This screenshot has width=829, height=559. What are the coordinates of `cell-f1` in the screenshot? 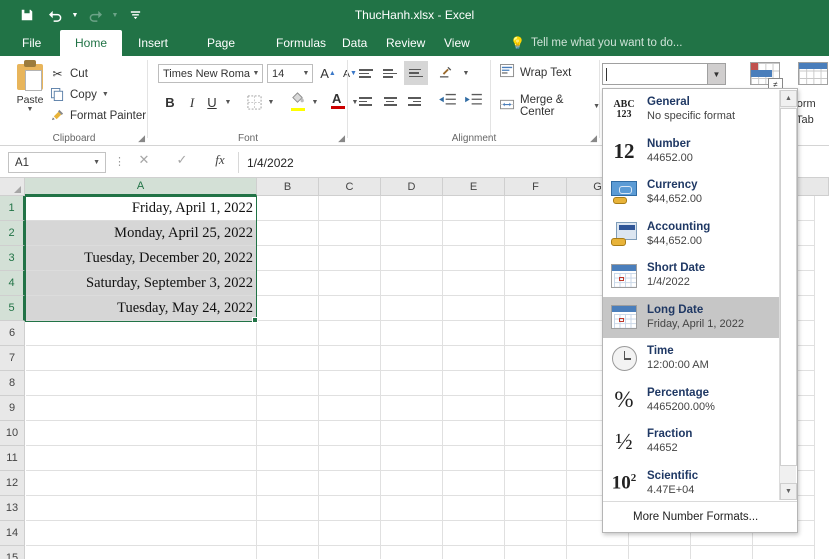 It's located at (536, 208).